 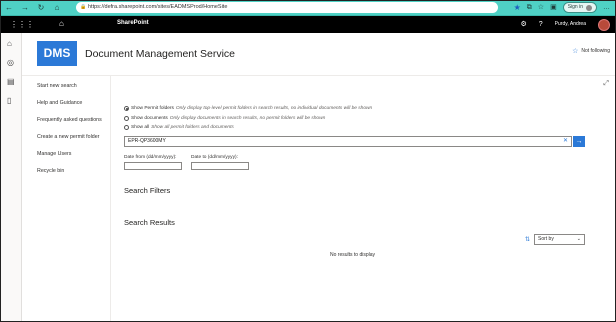 I want to click on expand-icon: ⤢, so click(x=606, y=84).